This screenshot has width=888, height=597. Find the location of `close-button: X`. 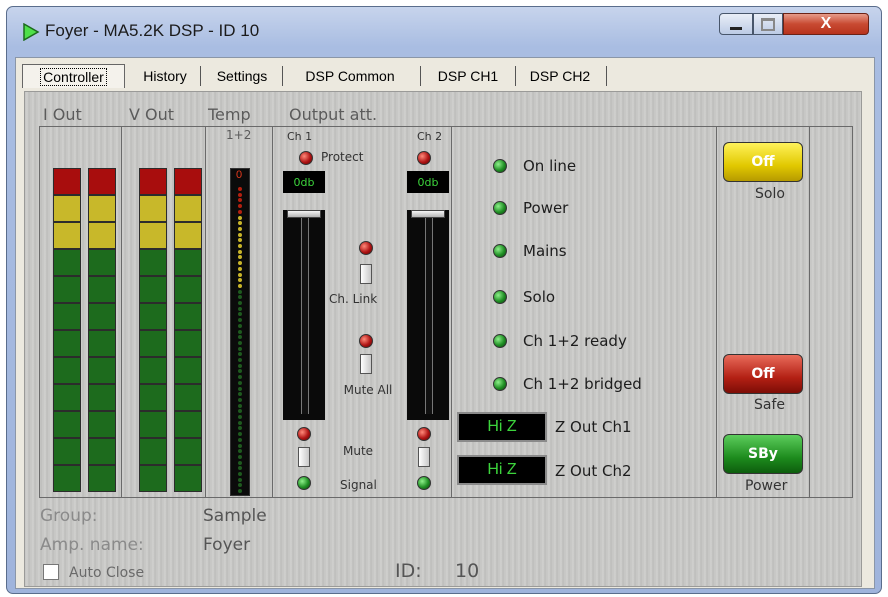

close-button: X is located at coordinates (826, 24).